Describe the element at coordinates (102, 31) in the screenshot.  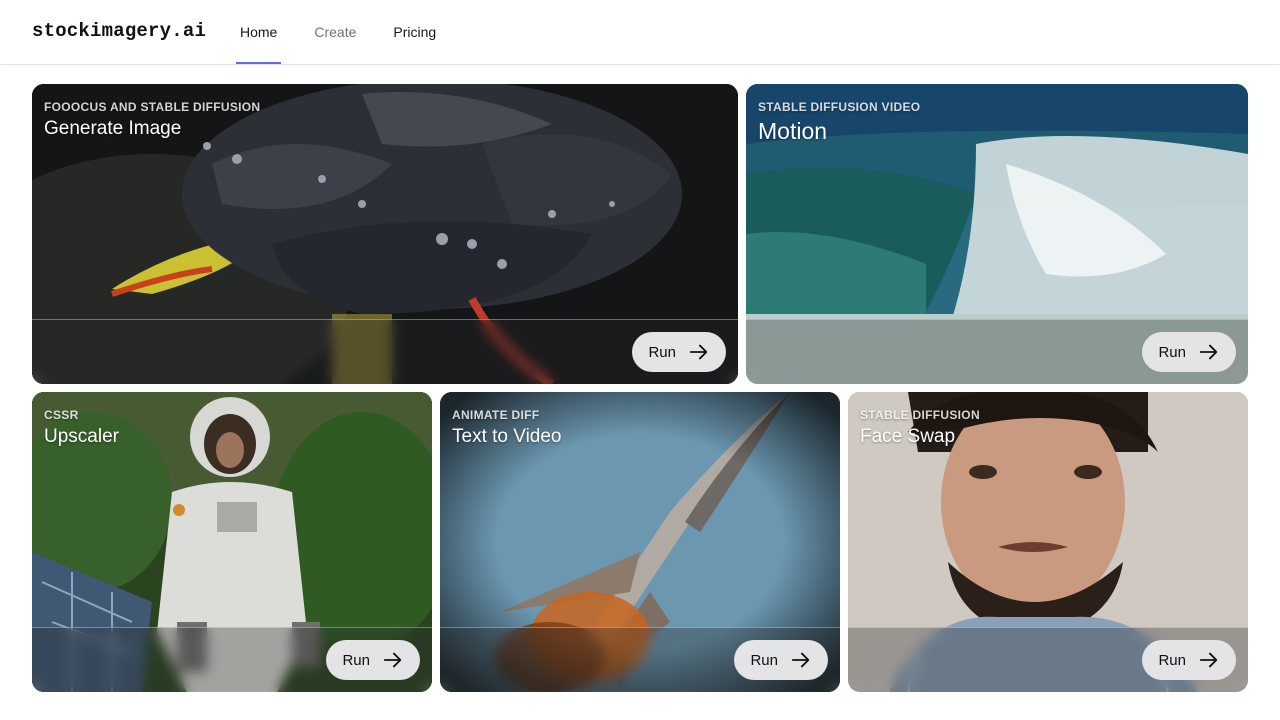
I see `logo-text: stockimagery` at that location.